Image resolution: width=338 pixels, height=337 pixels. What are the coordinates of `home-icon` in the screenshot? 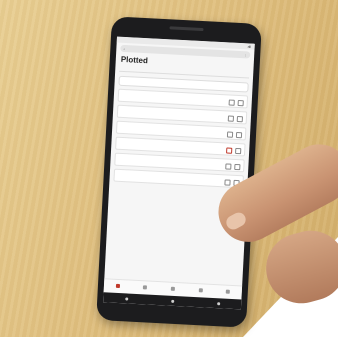 It's located at (117, 286).